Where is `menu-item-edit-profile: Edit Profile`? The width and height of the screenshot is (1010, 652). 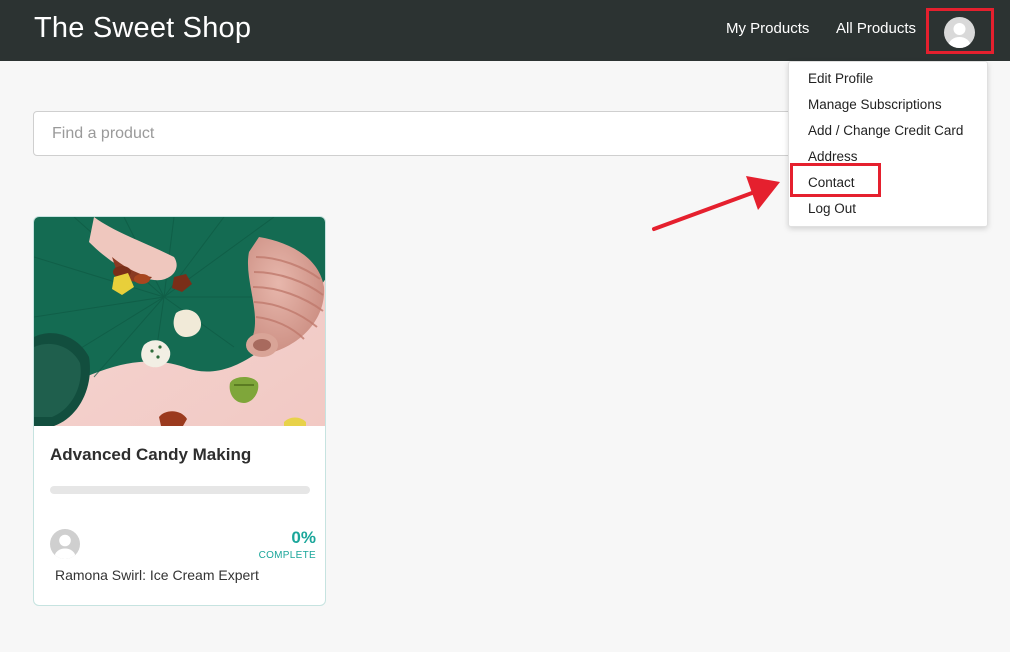
menu-item-edit-profile: Edit Profile is located at coordinates (840, 78).